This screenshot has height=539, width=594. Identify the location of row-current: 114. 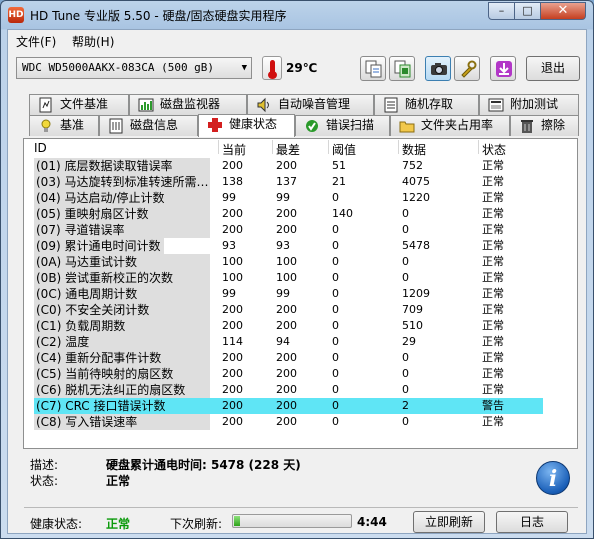
(232, 341).